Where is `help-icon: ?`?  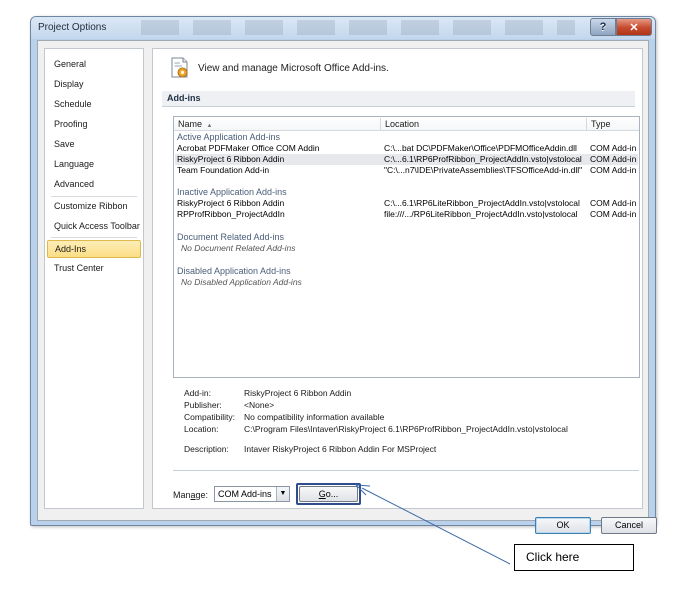 help-icon: ? is located at coordinates (603, 27).